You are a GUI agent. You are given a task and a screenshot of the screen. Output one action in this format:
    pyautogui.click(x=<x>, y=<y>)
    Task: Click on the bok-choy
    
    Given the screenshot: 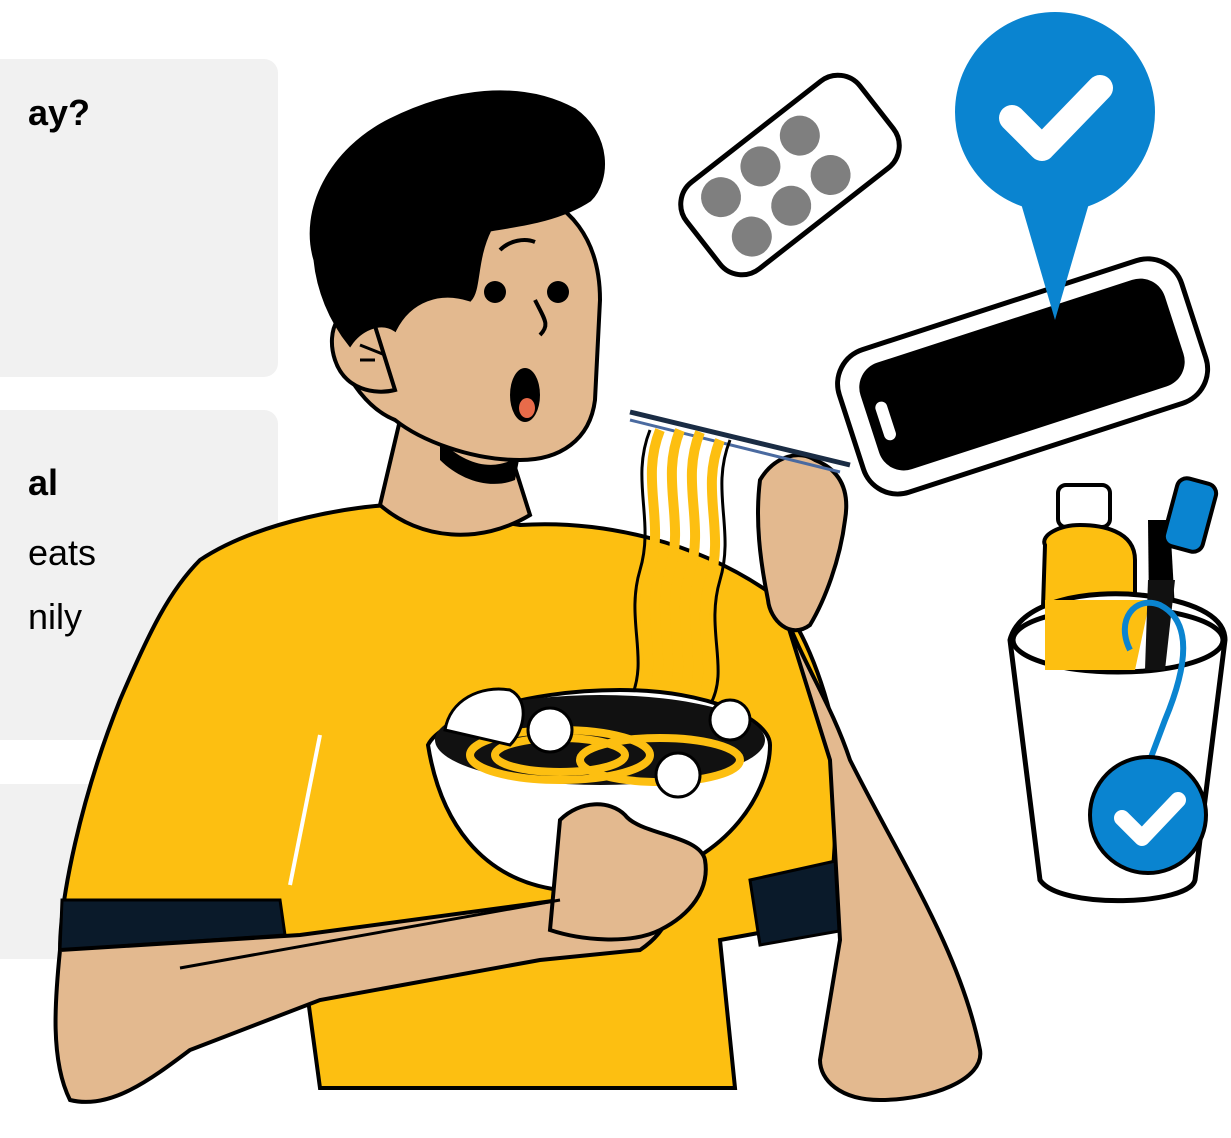 What is the action you would take?
    pyautogui.click(x=484, y=717)
    